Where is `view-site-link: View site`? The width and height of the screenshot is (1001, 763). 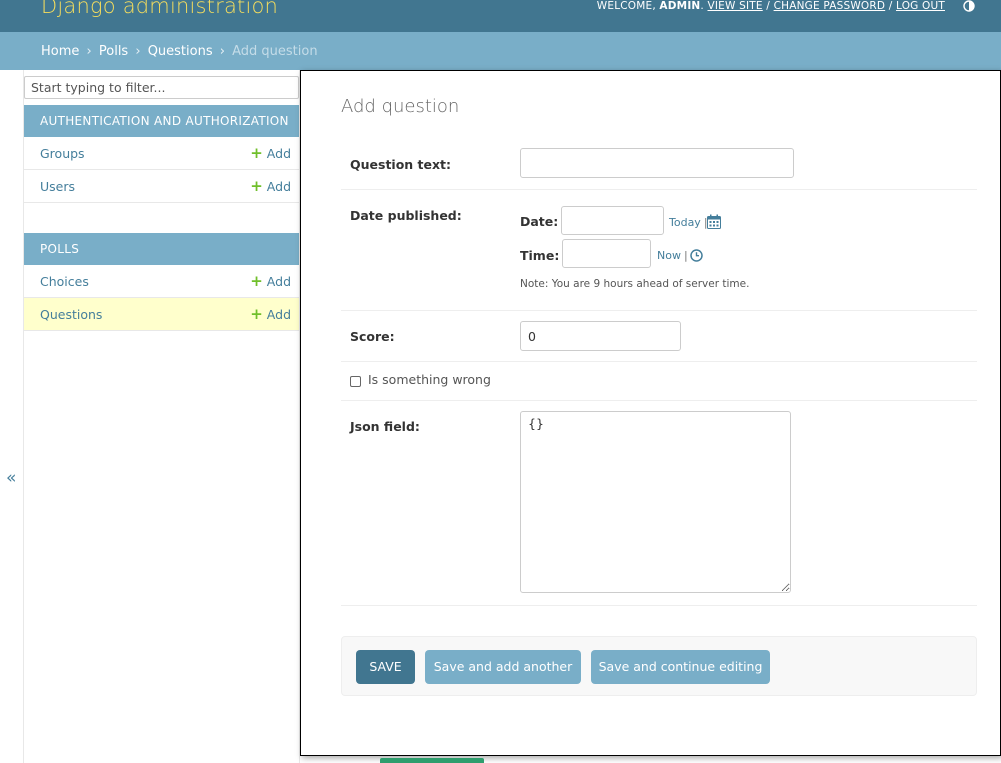
view-site-link: View site is located at coordinates (735, 6).